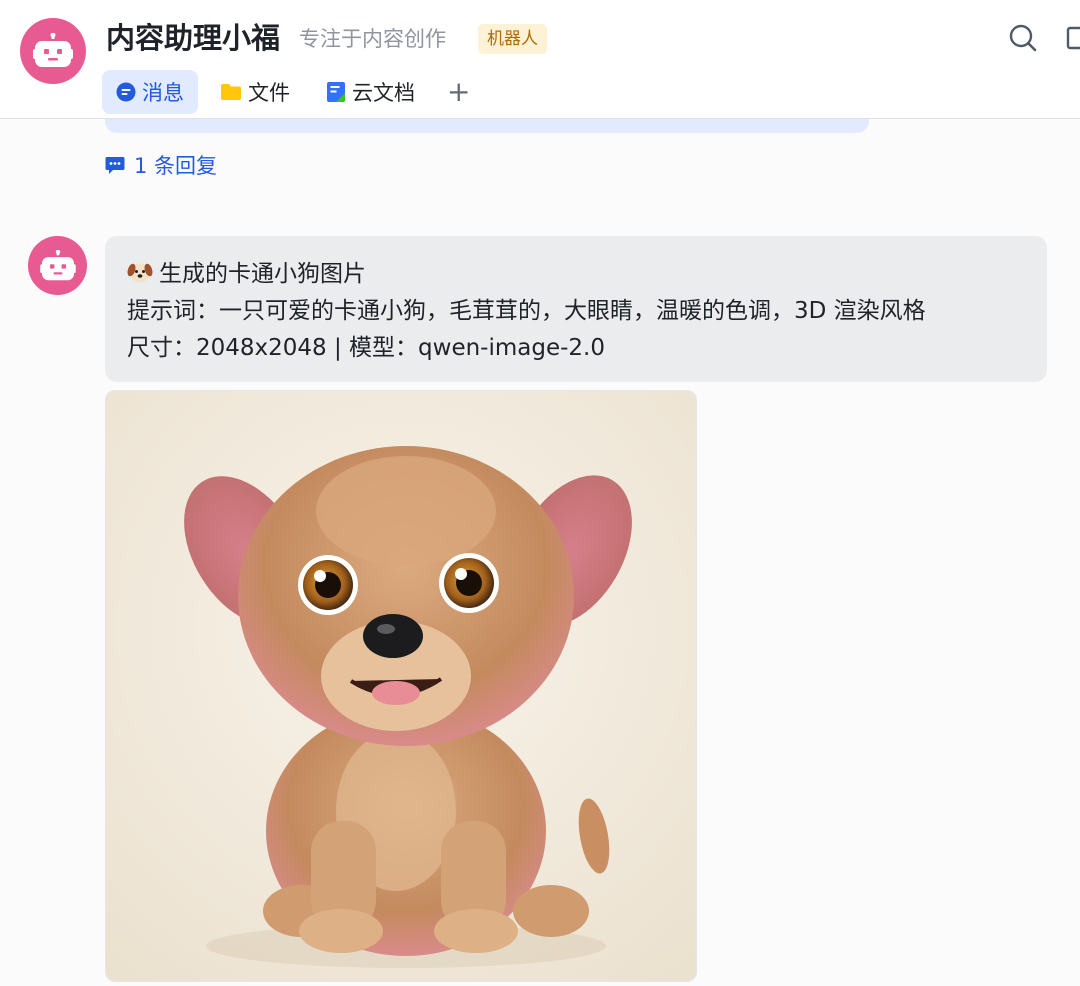 This screenshot has width=1080, height=986. I want to click on reply-count: 1 条回复, so click(176, 166).